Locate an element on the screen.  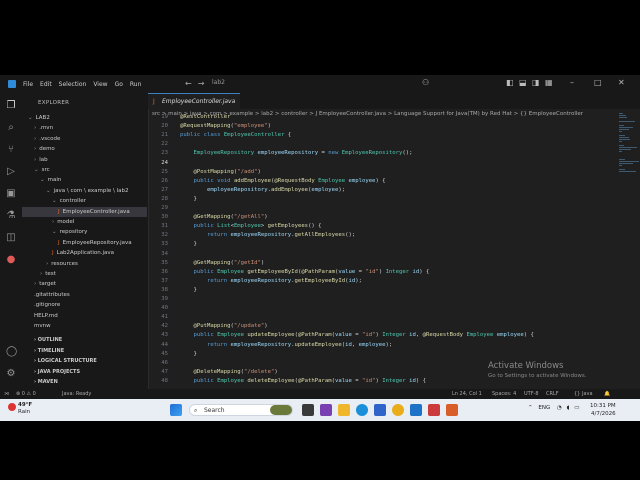
code-line: 40 is located at coordinates (378, 308).